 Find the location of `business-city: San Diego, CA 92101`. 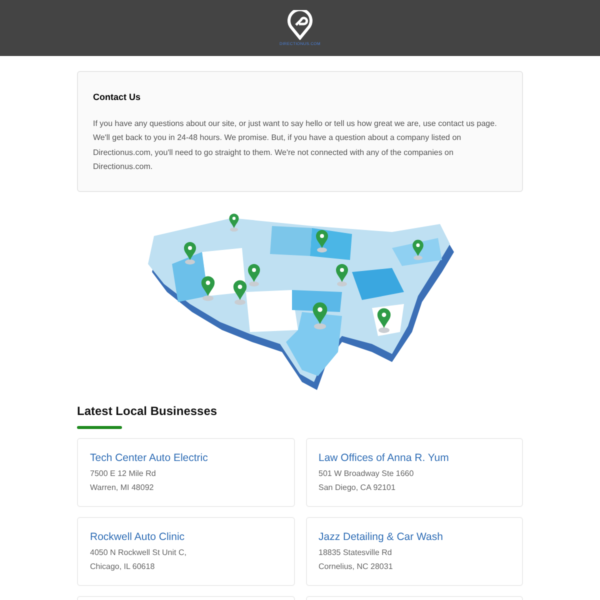

business-city: San Diego, CA 92101 is located at coordinates (357, 488).